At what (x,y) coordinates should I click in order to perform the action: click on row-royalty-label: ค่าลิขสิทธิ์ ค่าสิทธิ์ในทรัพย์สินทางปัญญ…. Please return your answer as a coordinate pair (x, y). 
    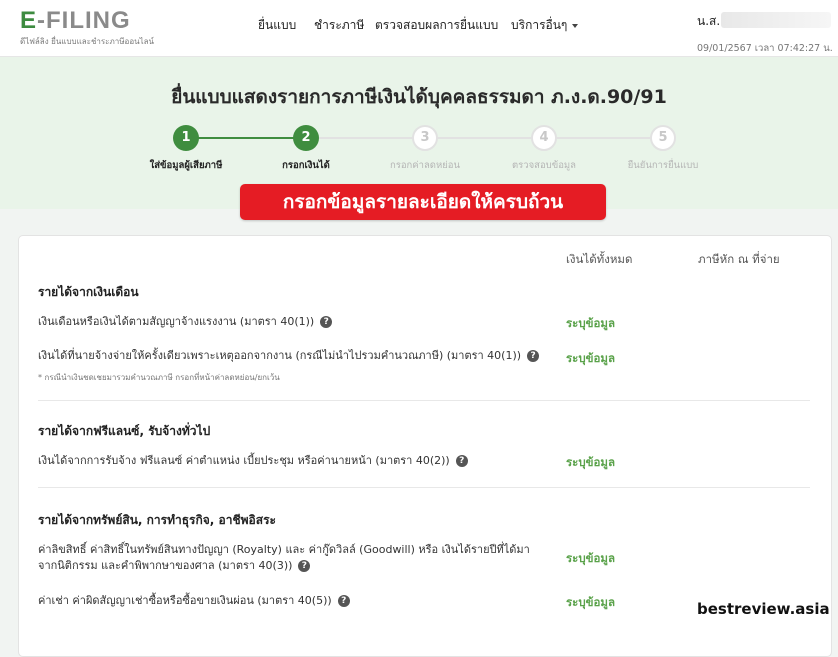
    Looking at the image, I should click on (284, 558).